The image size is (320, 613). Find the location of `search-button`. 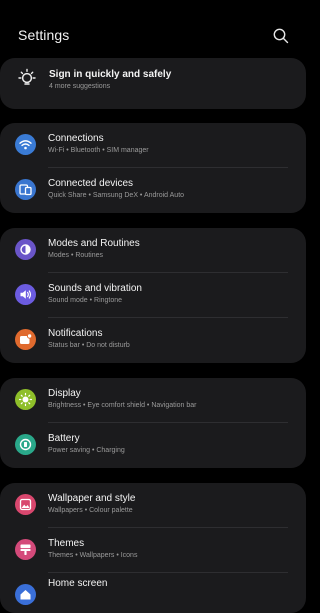

search-button is located at coordinates (281, 36).